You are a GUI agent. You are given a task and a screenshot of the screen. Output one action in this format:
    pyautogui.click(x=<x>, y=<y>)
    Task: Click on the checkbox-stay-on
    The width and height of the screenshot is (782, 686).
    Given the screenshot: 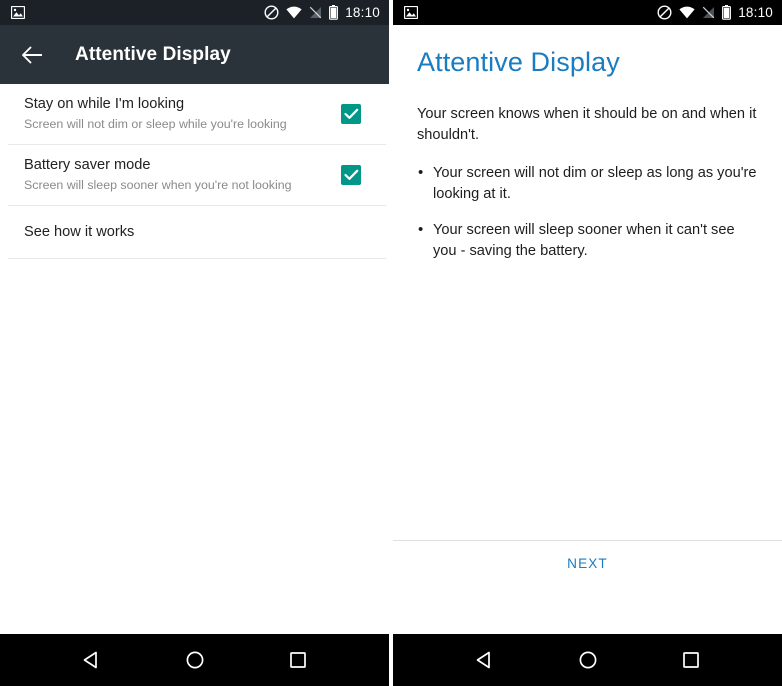 What is the action you would take?
    pyautogui.click(x=351, y=114)
    